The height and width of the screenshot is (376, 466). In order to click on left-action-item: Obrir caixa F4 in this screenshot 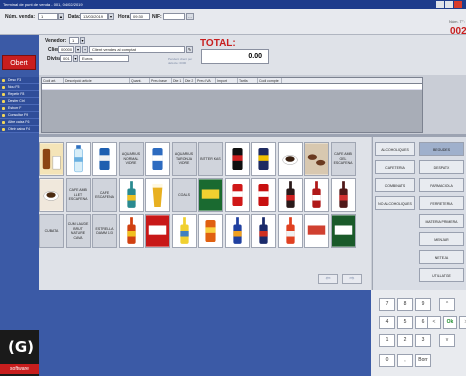, I will do `click(19, 129)`.